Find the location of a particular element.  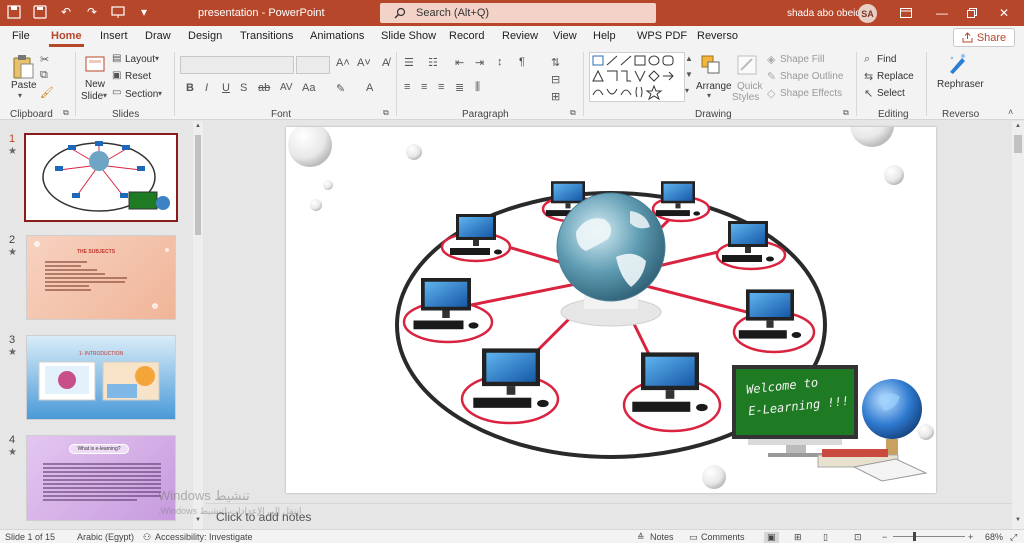

new-slide-label-1: New is located at coordinates (95, 84).